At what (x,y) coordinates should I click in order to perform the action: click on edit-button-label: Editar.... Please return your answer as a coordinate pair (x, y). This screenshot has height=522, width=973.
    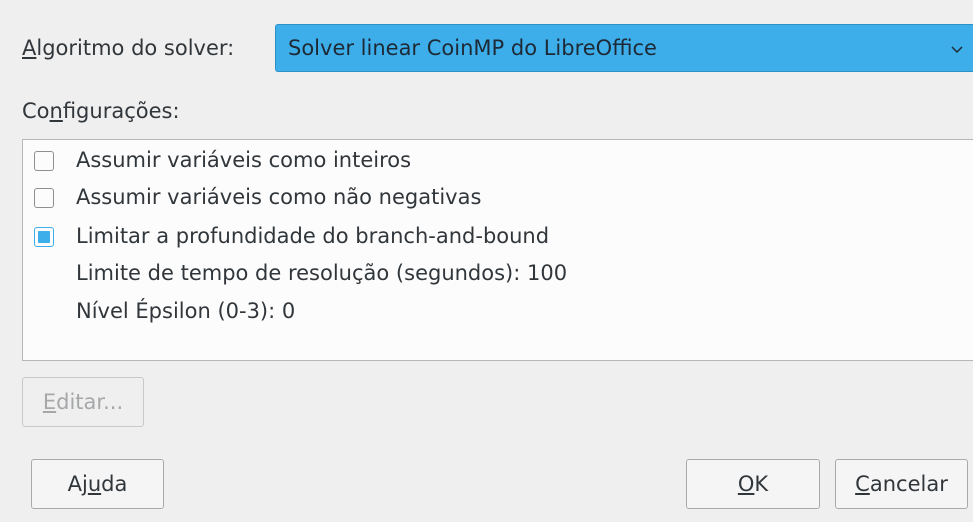
    Looking at the image, I should click on (83, 402).